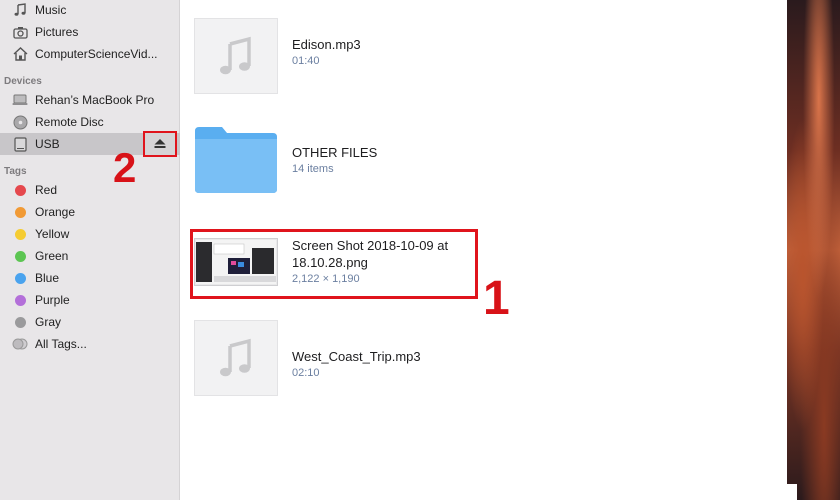 This screenshot has width=840, height=500. Describe the element at coordinates (20, 190) in the screenshot. I see `red-tag-dot-icon` at that location.